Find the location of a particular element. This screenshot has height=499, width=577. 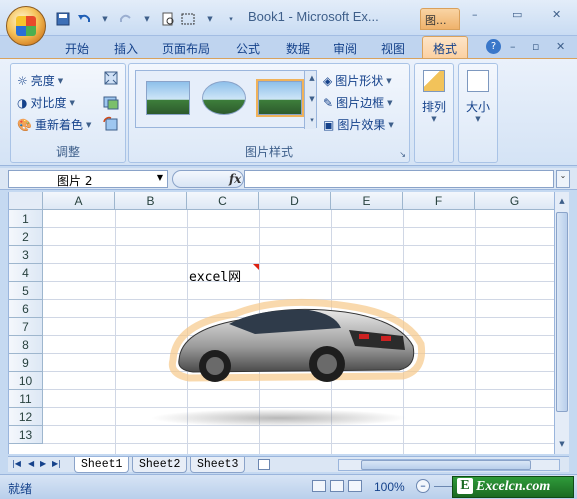

ribbon-restore-icon: ▫ is located at coordinates (535, 46).